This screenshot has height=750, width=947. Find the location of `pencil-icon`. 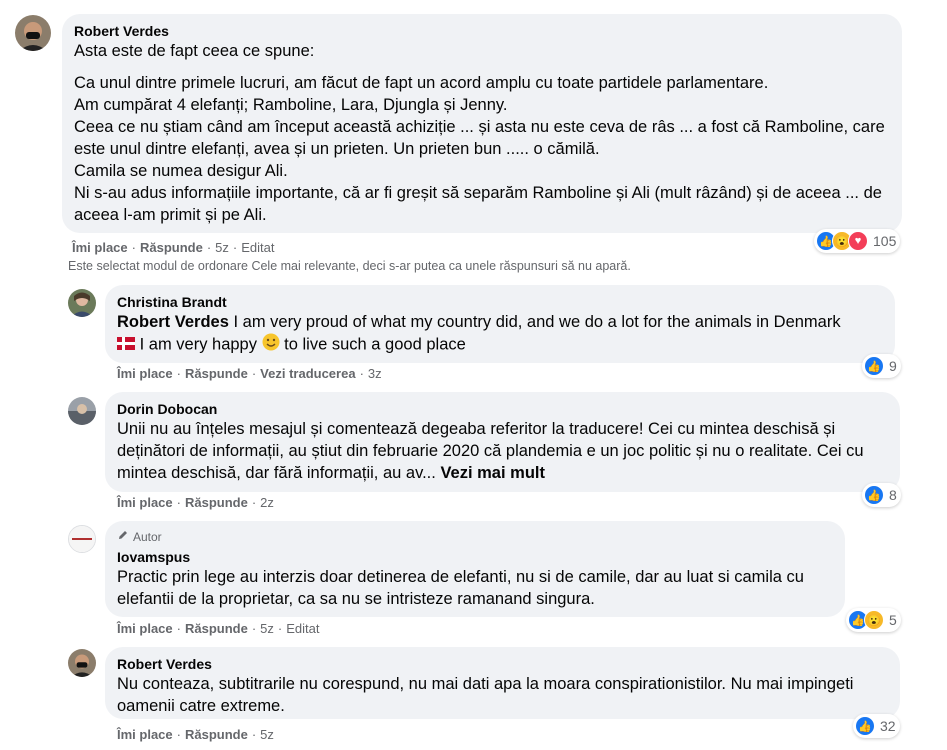

pencil-icon is located at coordinates (123, 536).